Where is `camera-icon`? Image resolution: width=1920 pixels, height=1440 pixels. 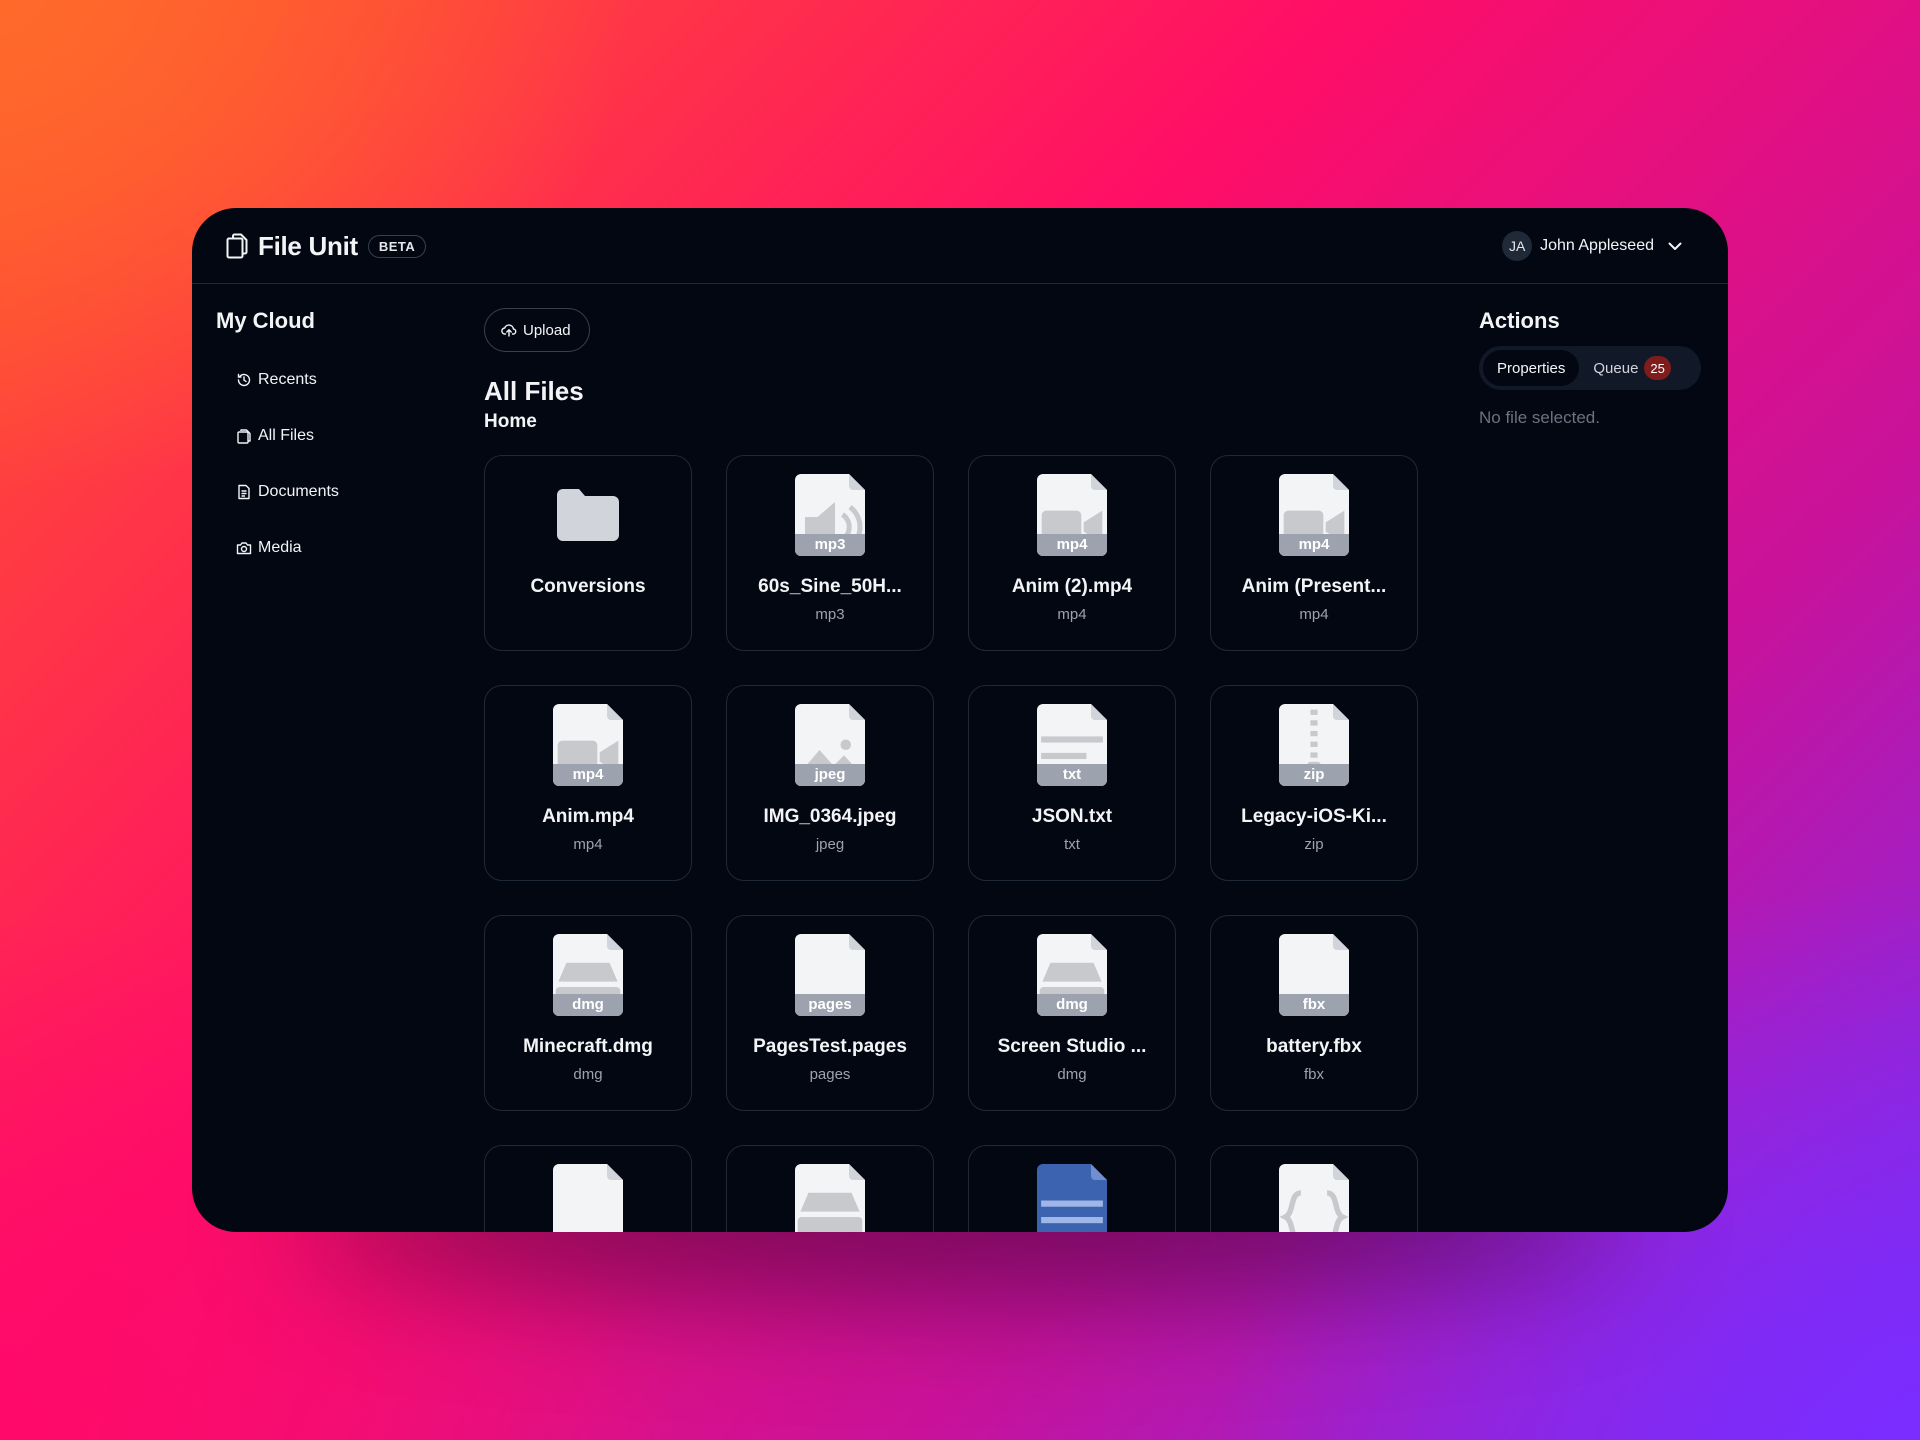
camera-icon is located at coordinates (244, 548).